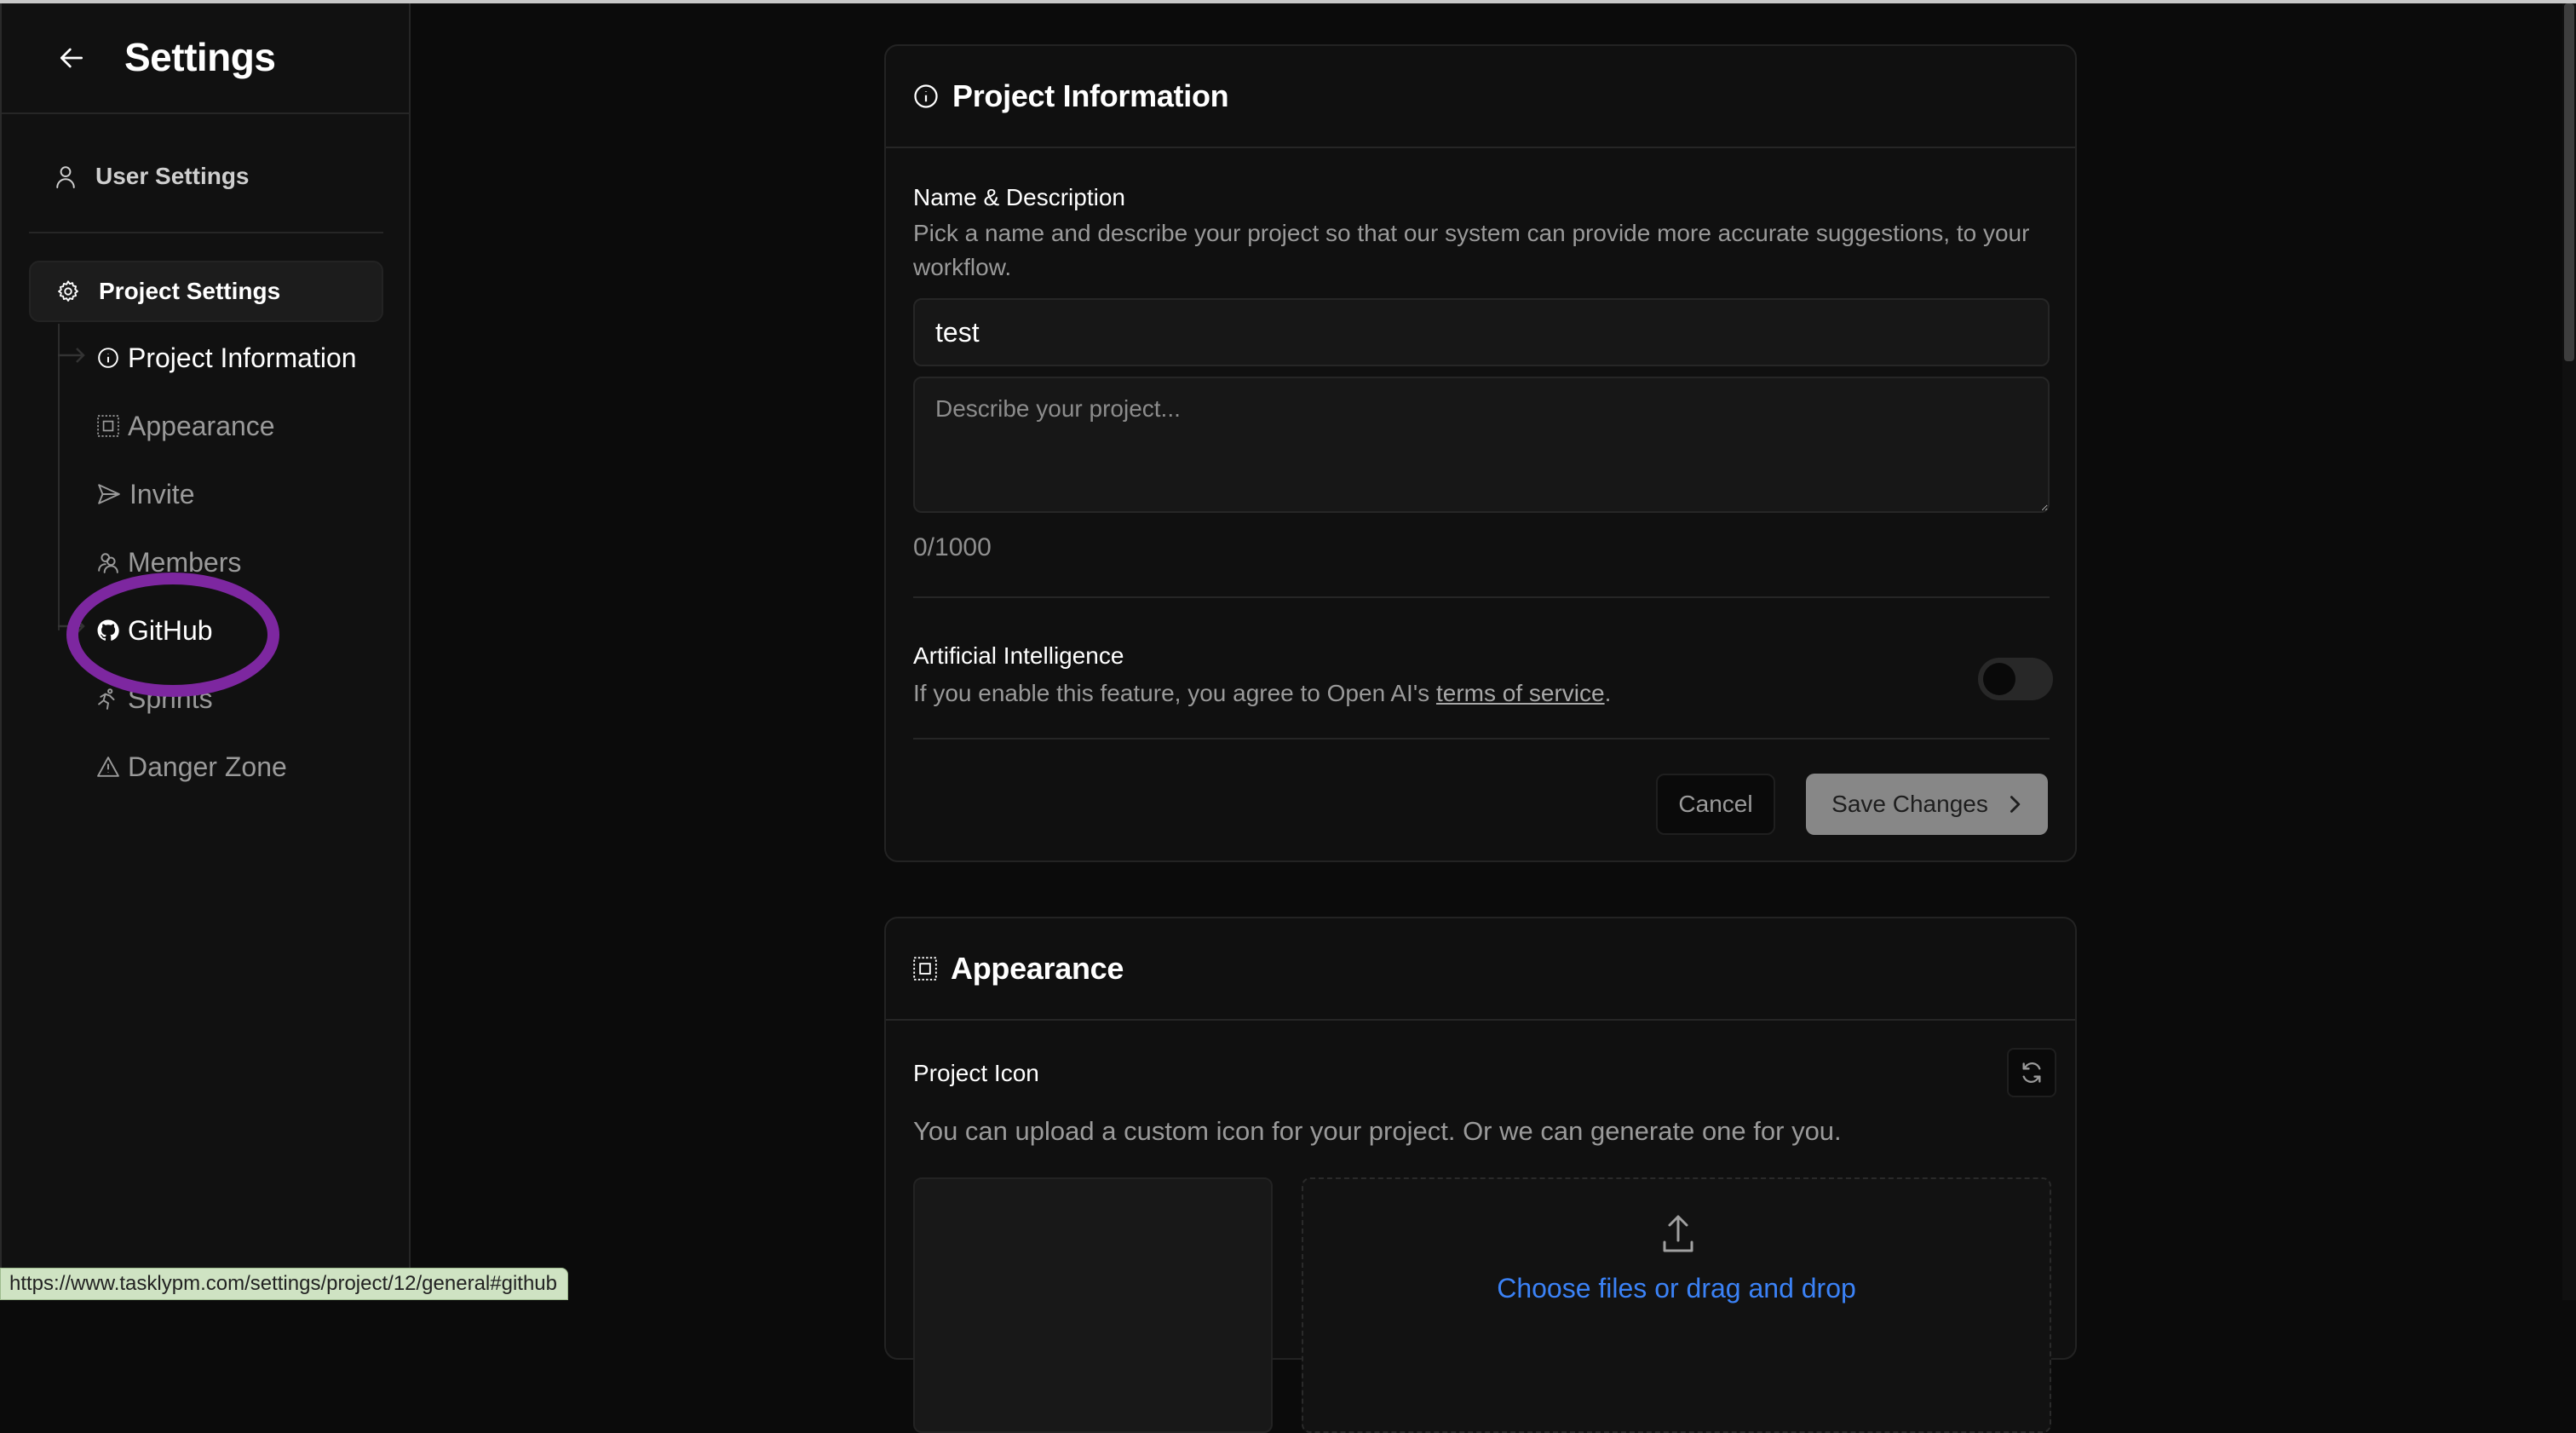  I want to click on upload-icon, so click(1678, 1233).